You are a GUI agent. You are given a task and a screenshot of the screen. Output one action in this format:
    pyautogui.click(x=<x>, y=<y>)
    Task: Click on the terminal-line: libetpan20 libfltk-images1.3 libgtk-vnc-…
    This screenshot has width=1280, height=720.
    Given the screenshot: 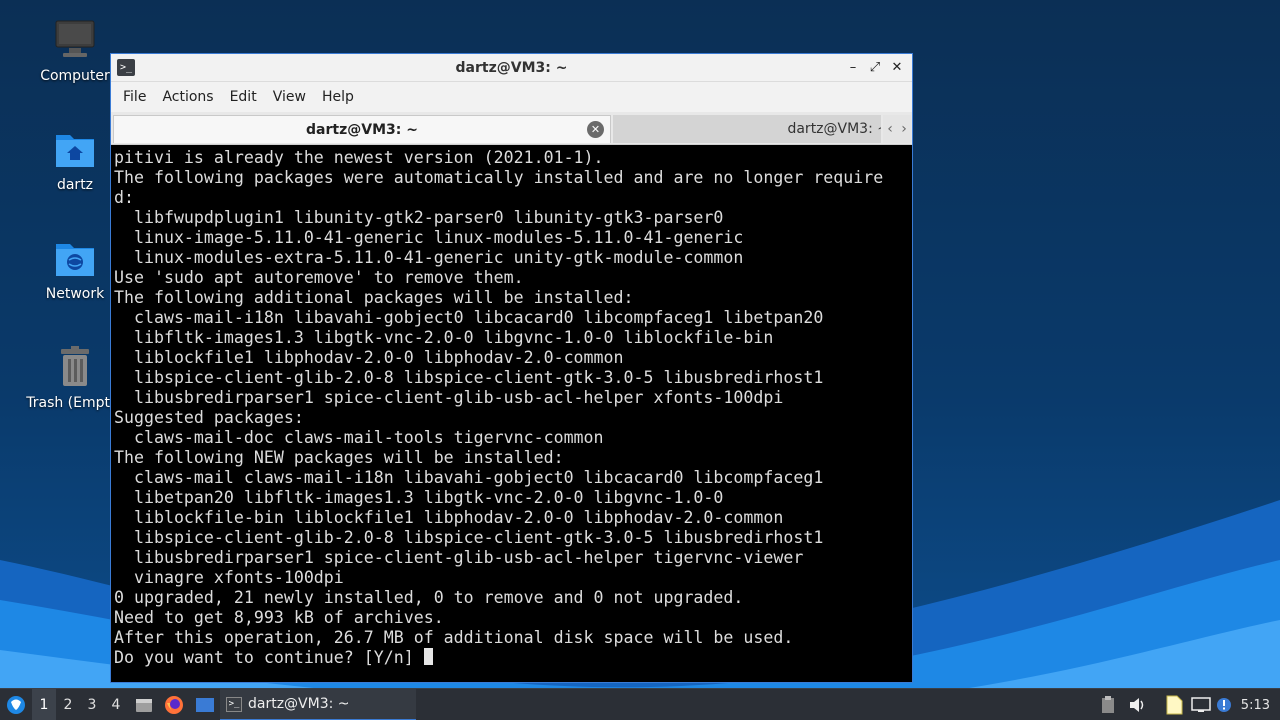 What is the action you would take?
    pyautogui.click(x=419, y=497)
    